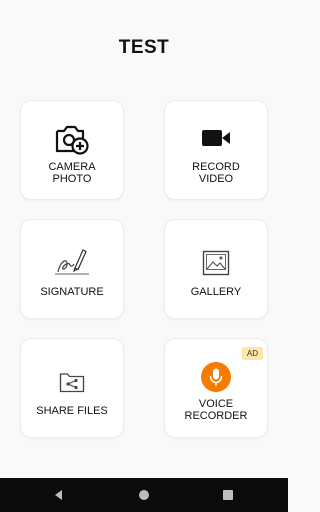 The image size is (320, 512). What do you see at coordinates (144, 47) in the screenshot?
I see `app-title: TEST` at bounding box center [144, 47].